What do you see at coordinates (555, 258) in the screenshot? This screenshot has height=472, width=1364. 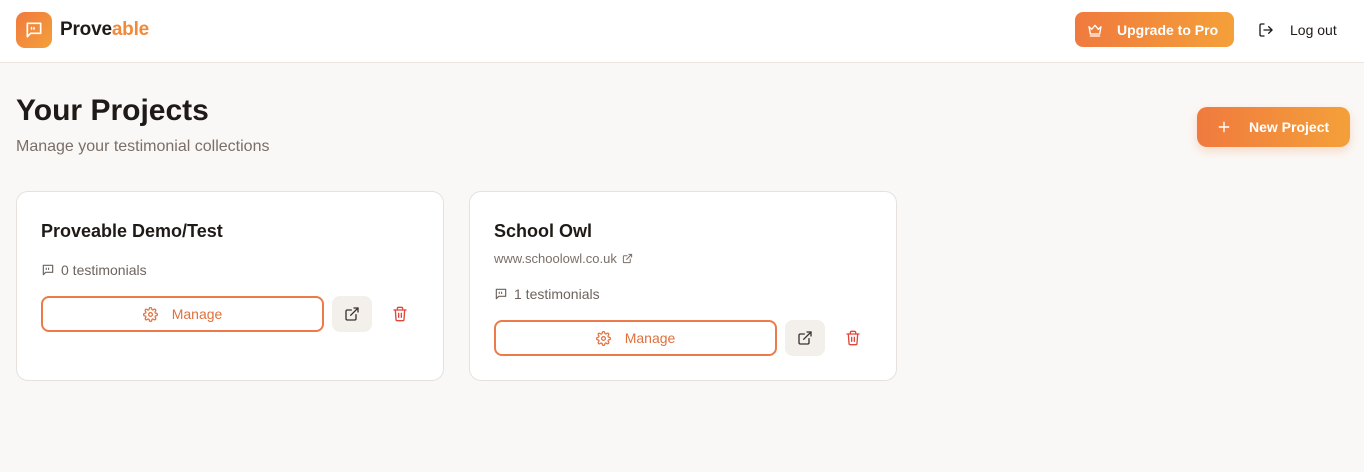 I see `project-url: www.schoolowl.co.uk` at bounding box center [555, 258].